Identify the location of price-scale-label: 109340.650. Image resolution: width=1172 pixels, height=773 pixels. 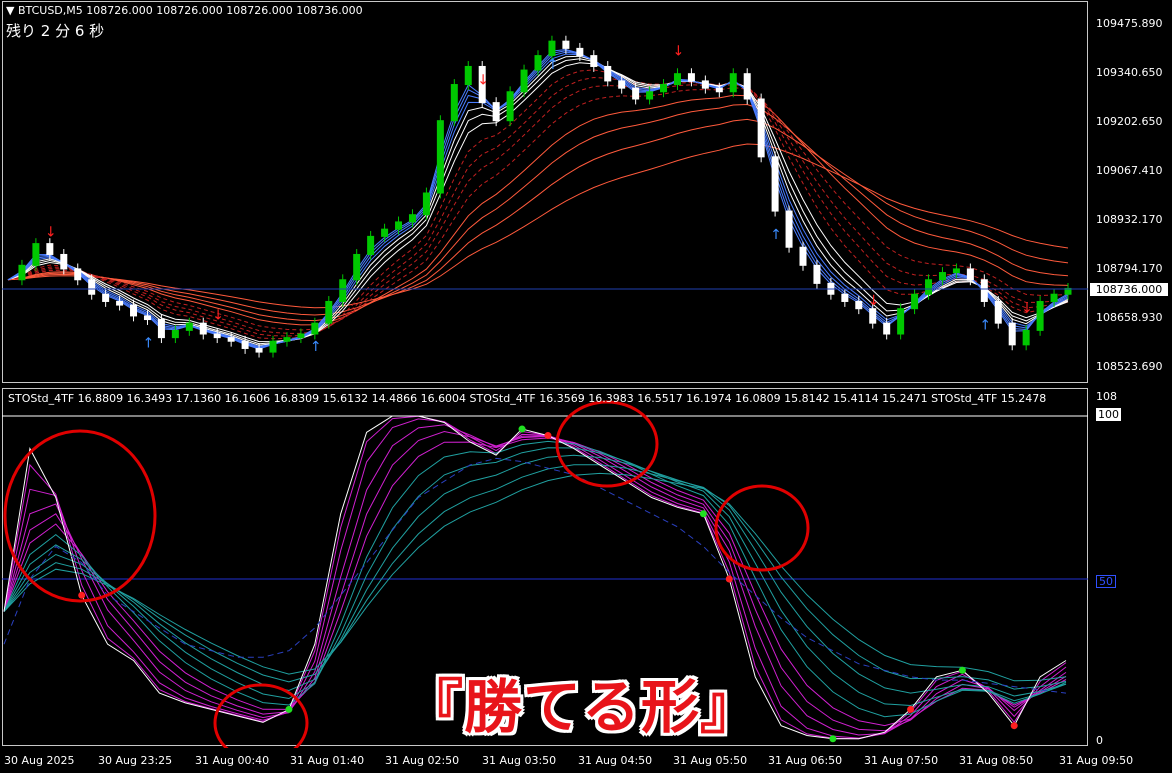
(1129, 72).